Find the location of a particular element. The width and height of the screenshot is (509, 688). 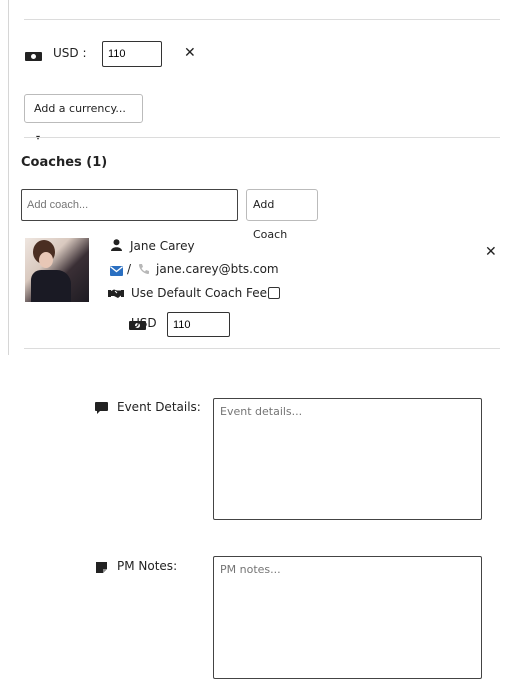

coach-avatar is located at coordinates (57, 270).